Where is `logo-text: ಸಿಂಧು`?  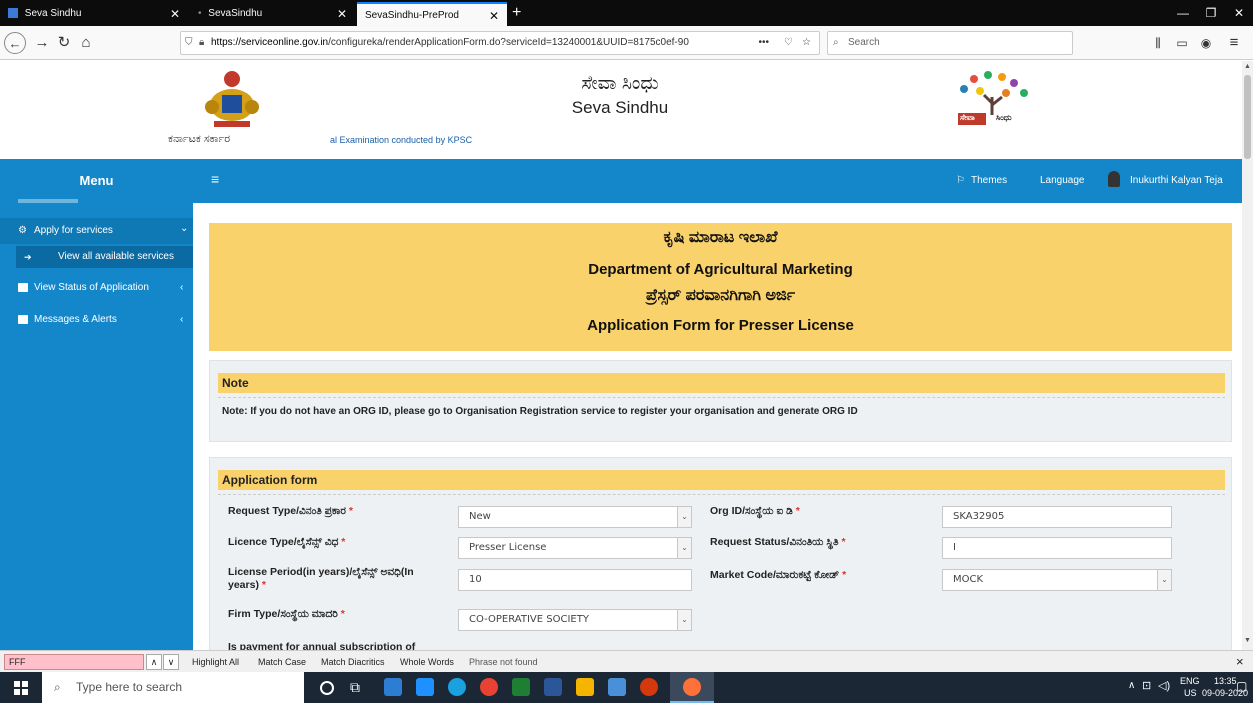
logo-text: ಸಿಂಧು is located at coordinates (1004, 117).